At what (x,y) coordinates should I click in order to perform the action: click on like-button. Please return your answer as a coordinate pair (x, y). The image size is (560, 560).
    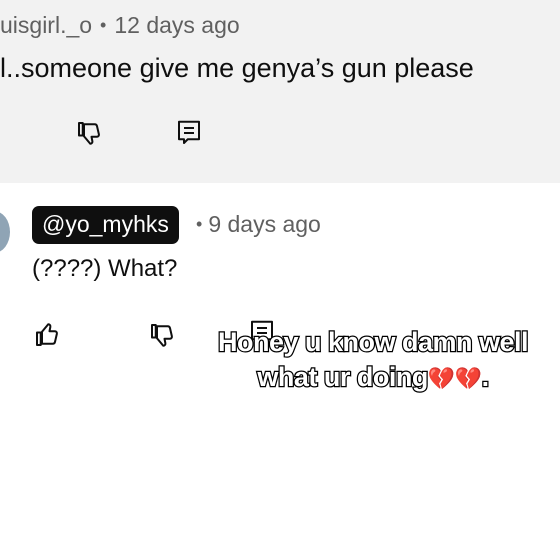
    Looking at the image, I should click on (47, 335).